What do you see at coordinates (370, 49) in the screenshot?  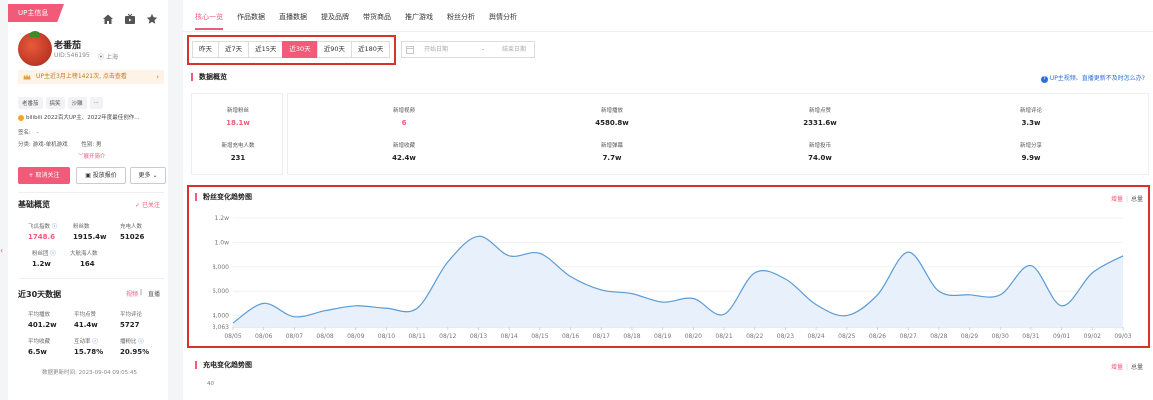 I see `range-180d: 近180天` at bounding box center [370, 49].